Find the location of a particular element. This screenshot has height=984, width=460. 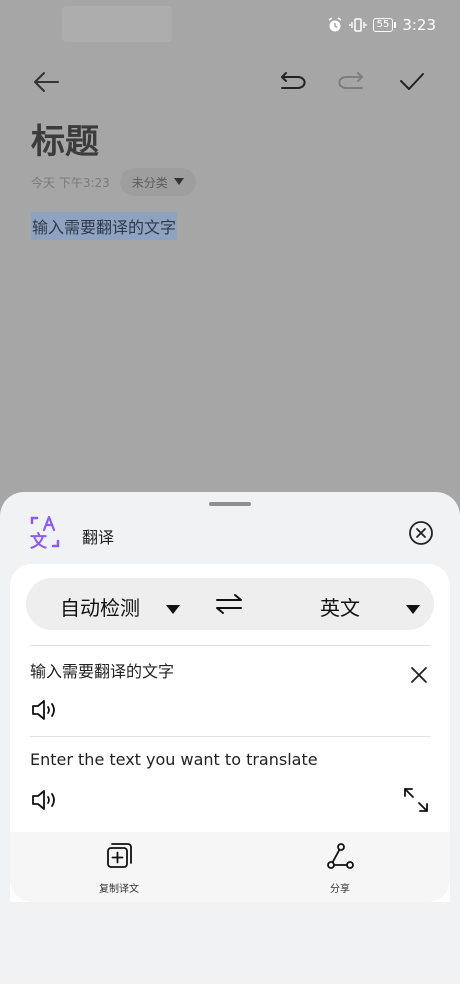

translate-logo-icon: 文 is located at coordinates (45, 533).